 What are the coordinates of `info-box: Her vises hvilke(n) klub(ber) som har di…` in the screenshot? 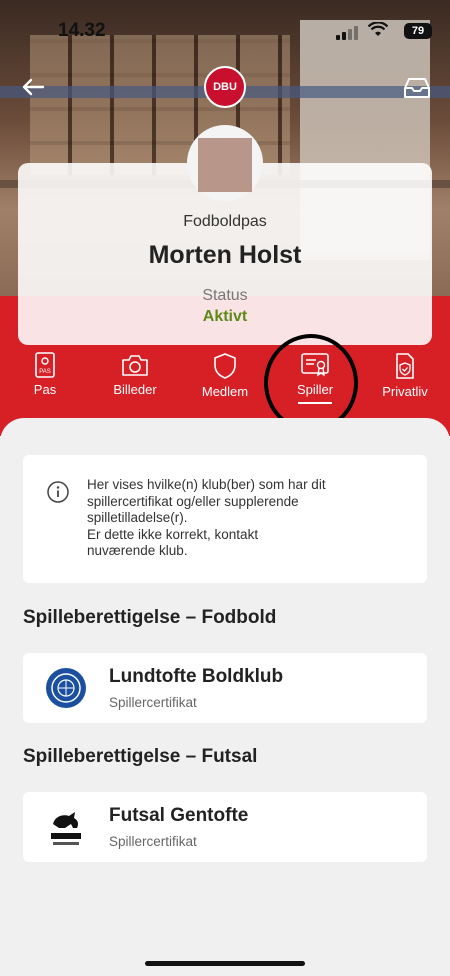 It's located at (225, 519).